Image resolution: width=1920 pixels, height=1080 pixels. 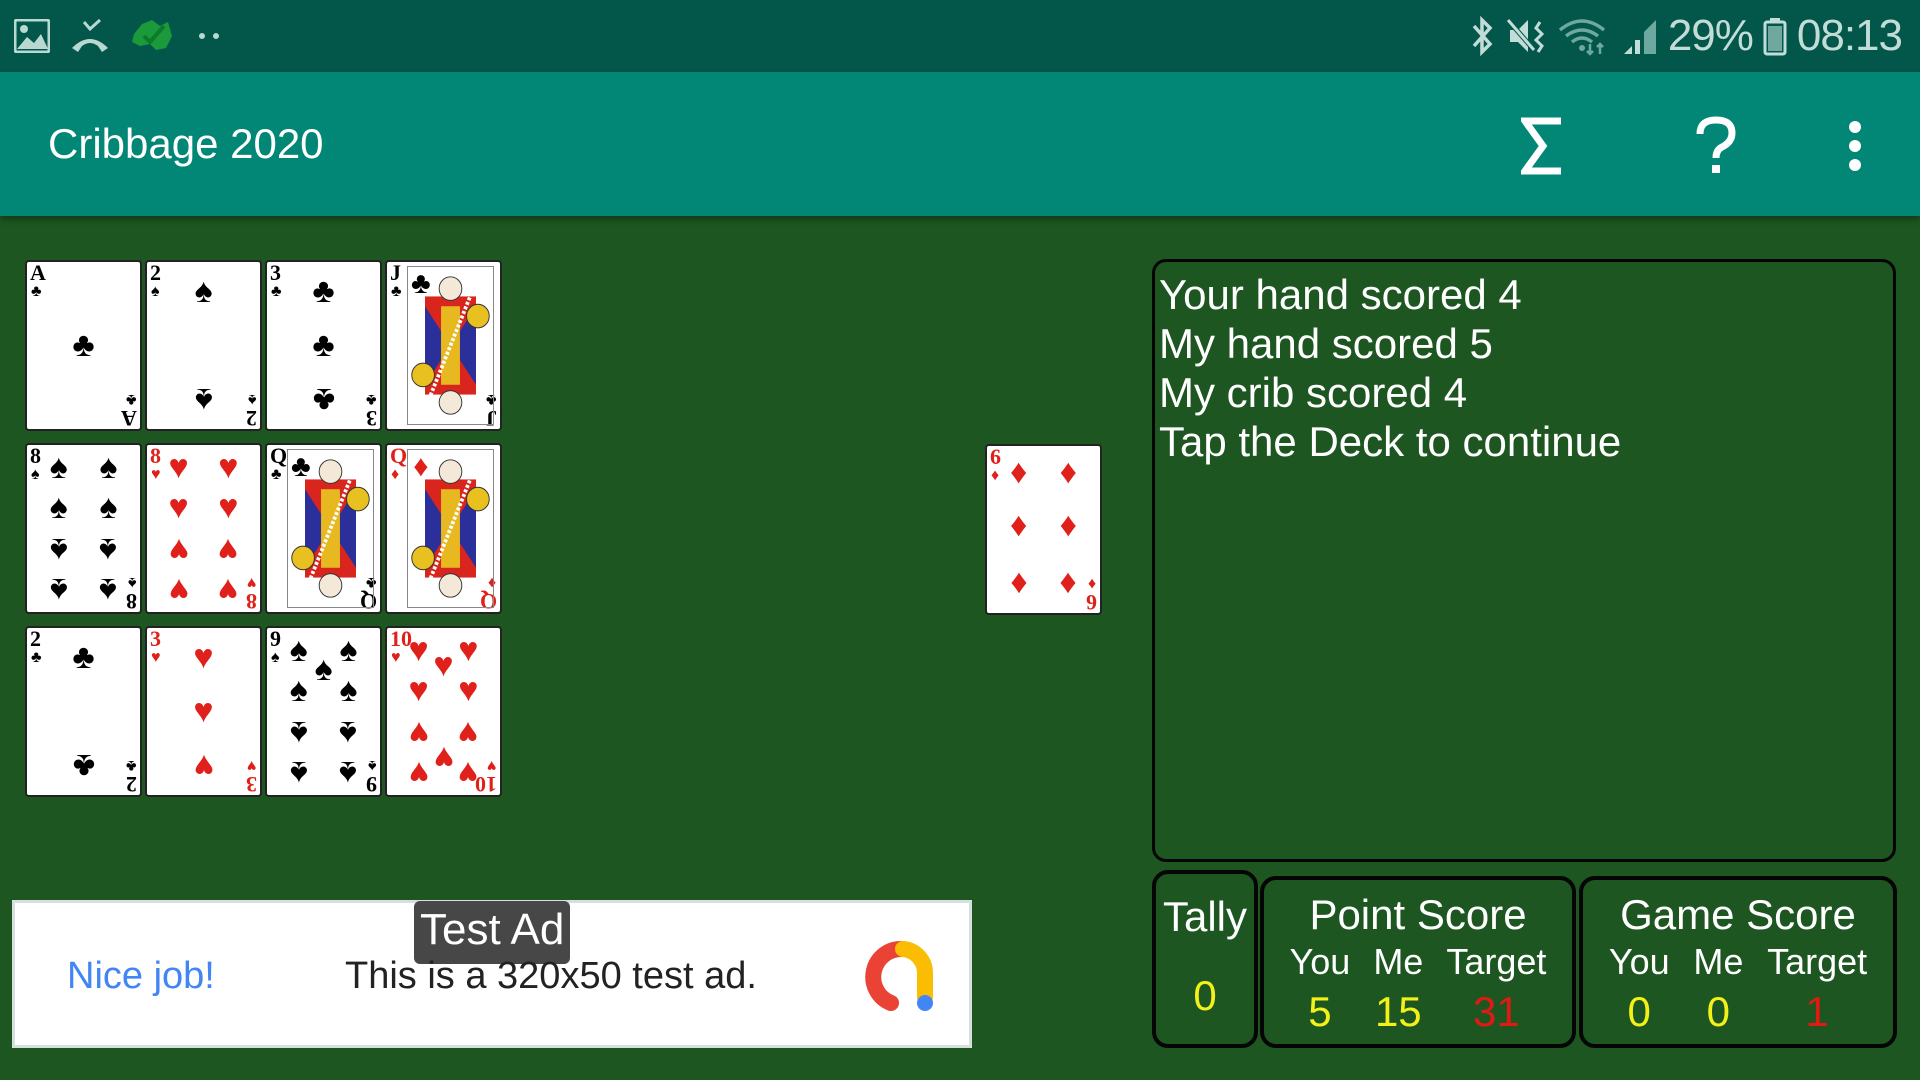 I want to click on sigma-icon, so click(x=1541, y=146).